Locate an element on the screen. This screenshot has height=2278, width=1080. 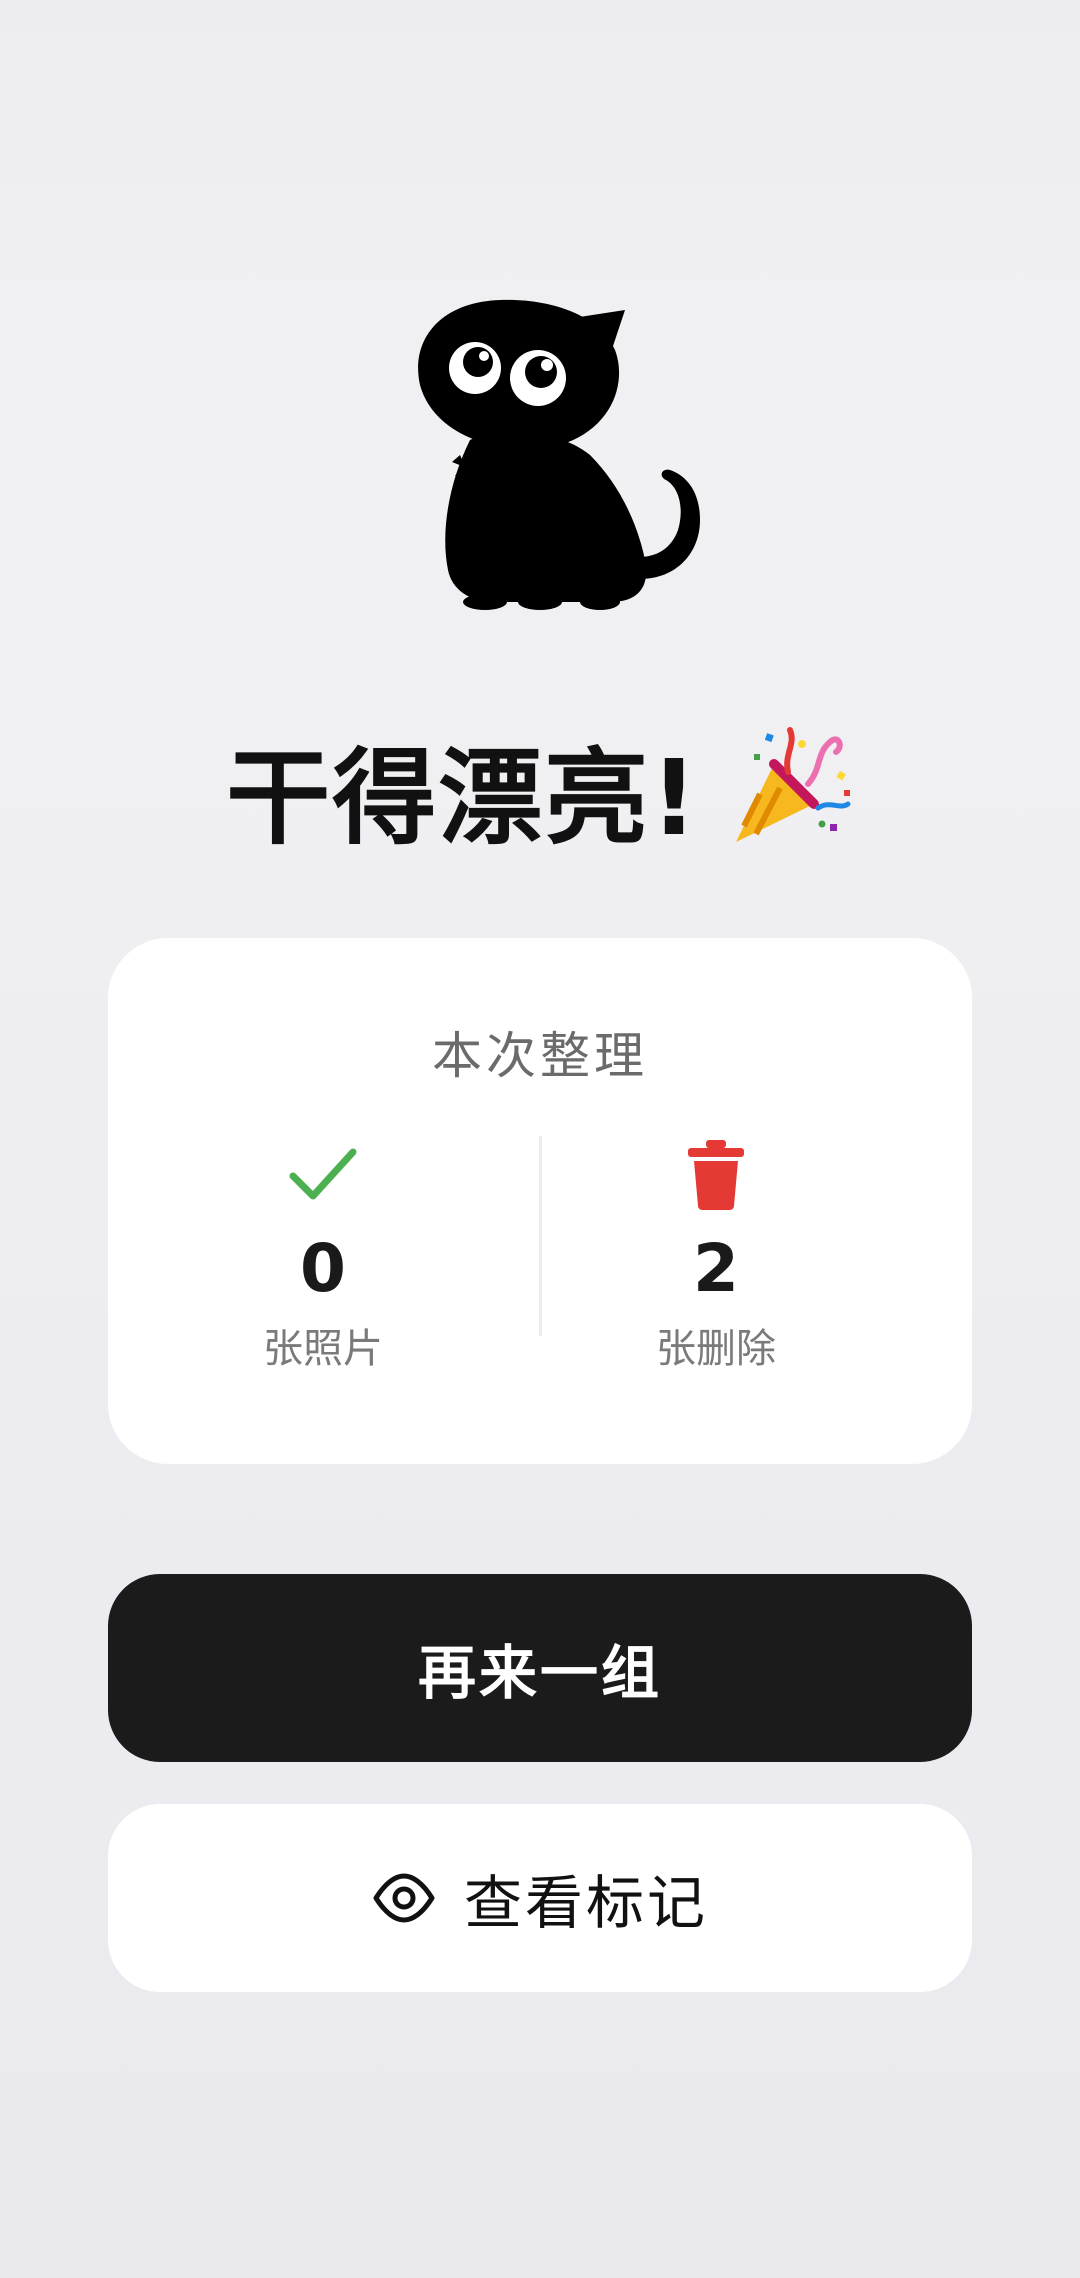
stat-kept: 0 张照片 is located at coordinates (323, 1258).